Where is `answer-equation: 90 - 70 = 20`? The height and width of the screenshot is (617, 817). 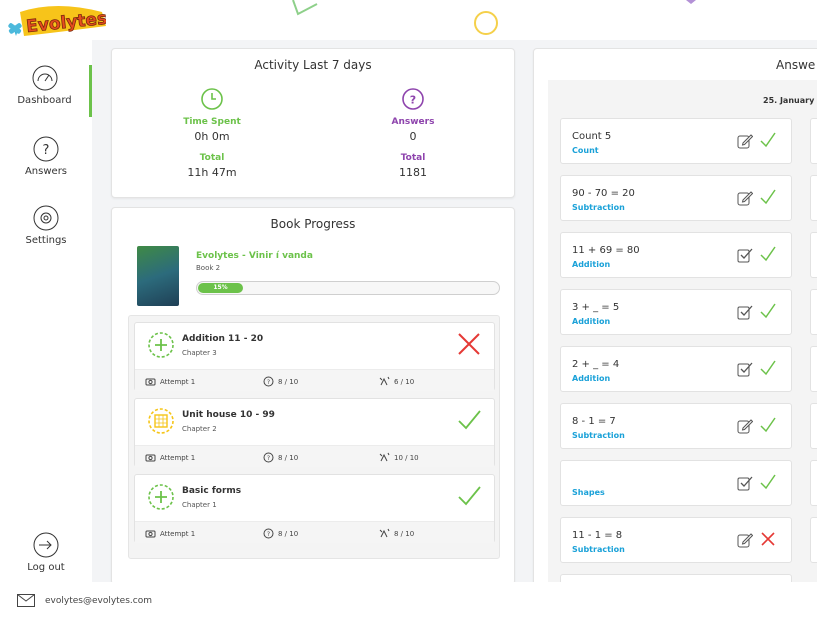
answer-equation: 90 - 70 = 20 is located at coordinates (603, 193).